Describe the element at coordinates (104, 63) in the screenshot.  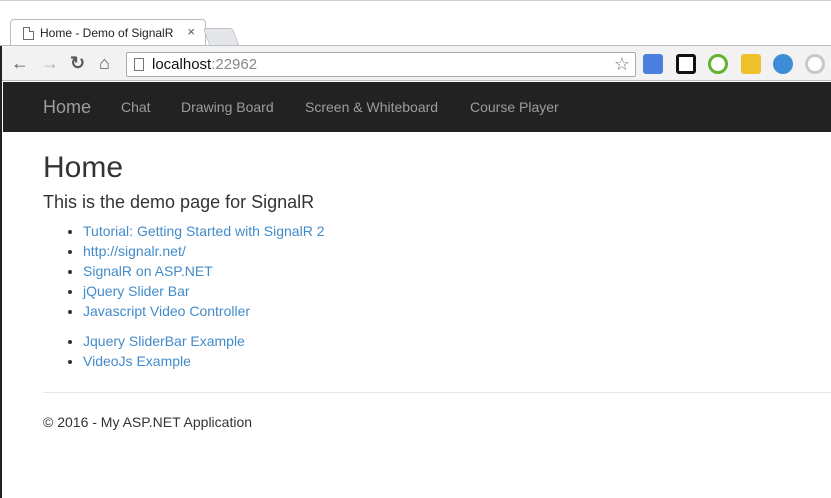
I see `home-icon: ⌂` at that location.